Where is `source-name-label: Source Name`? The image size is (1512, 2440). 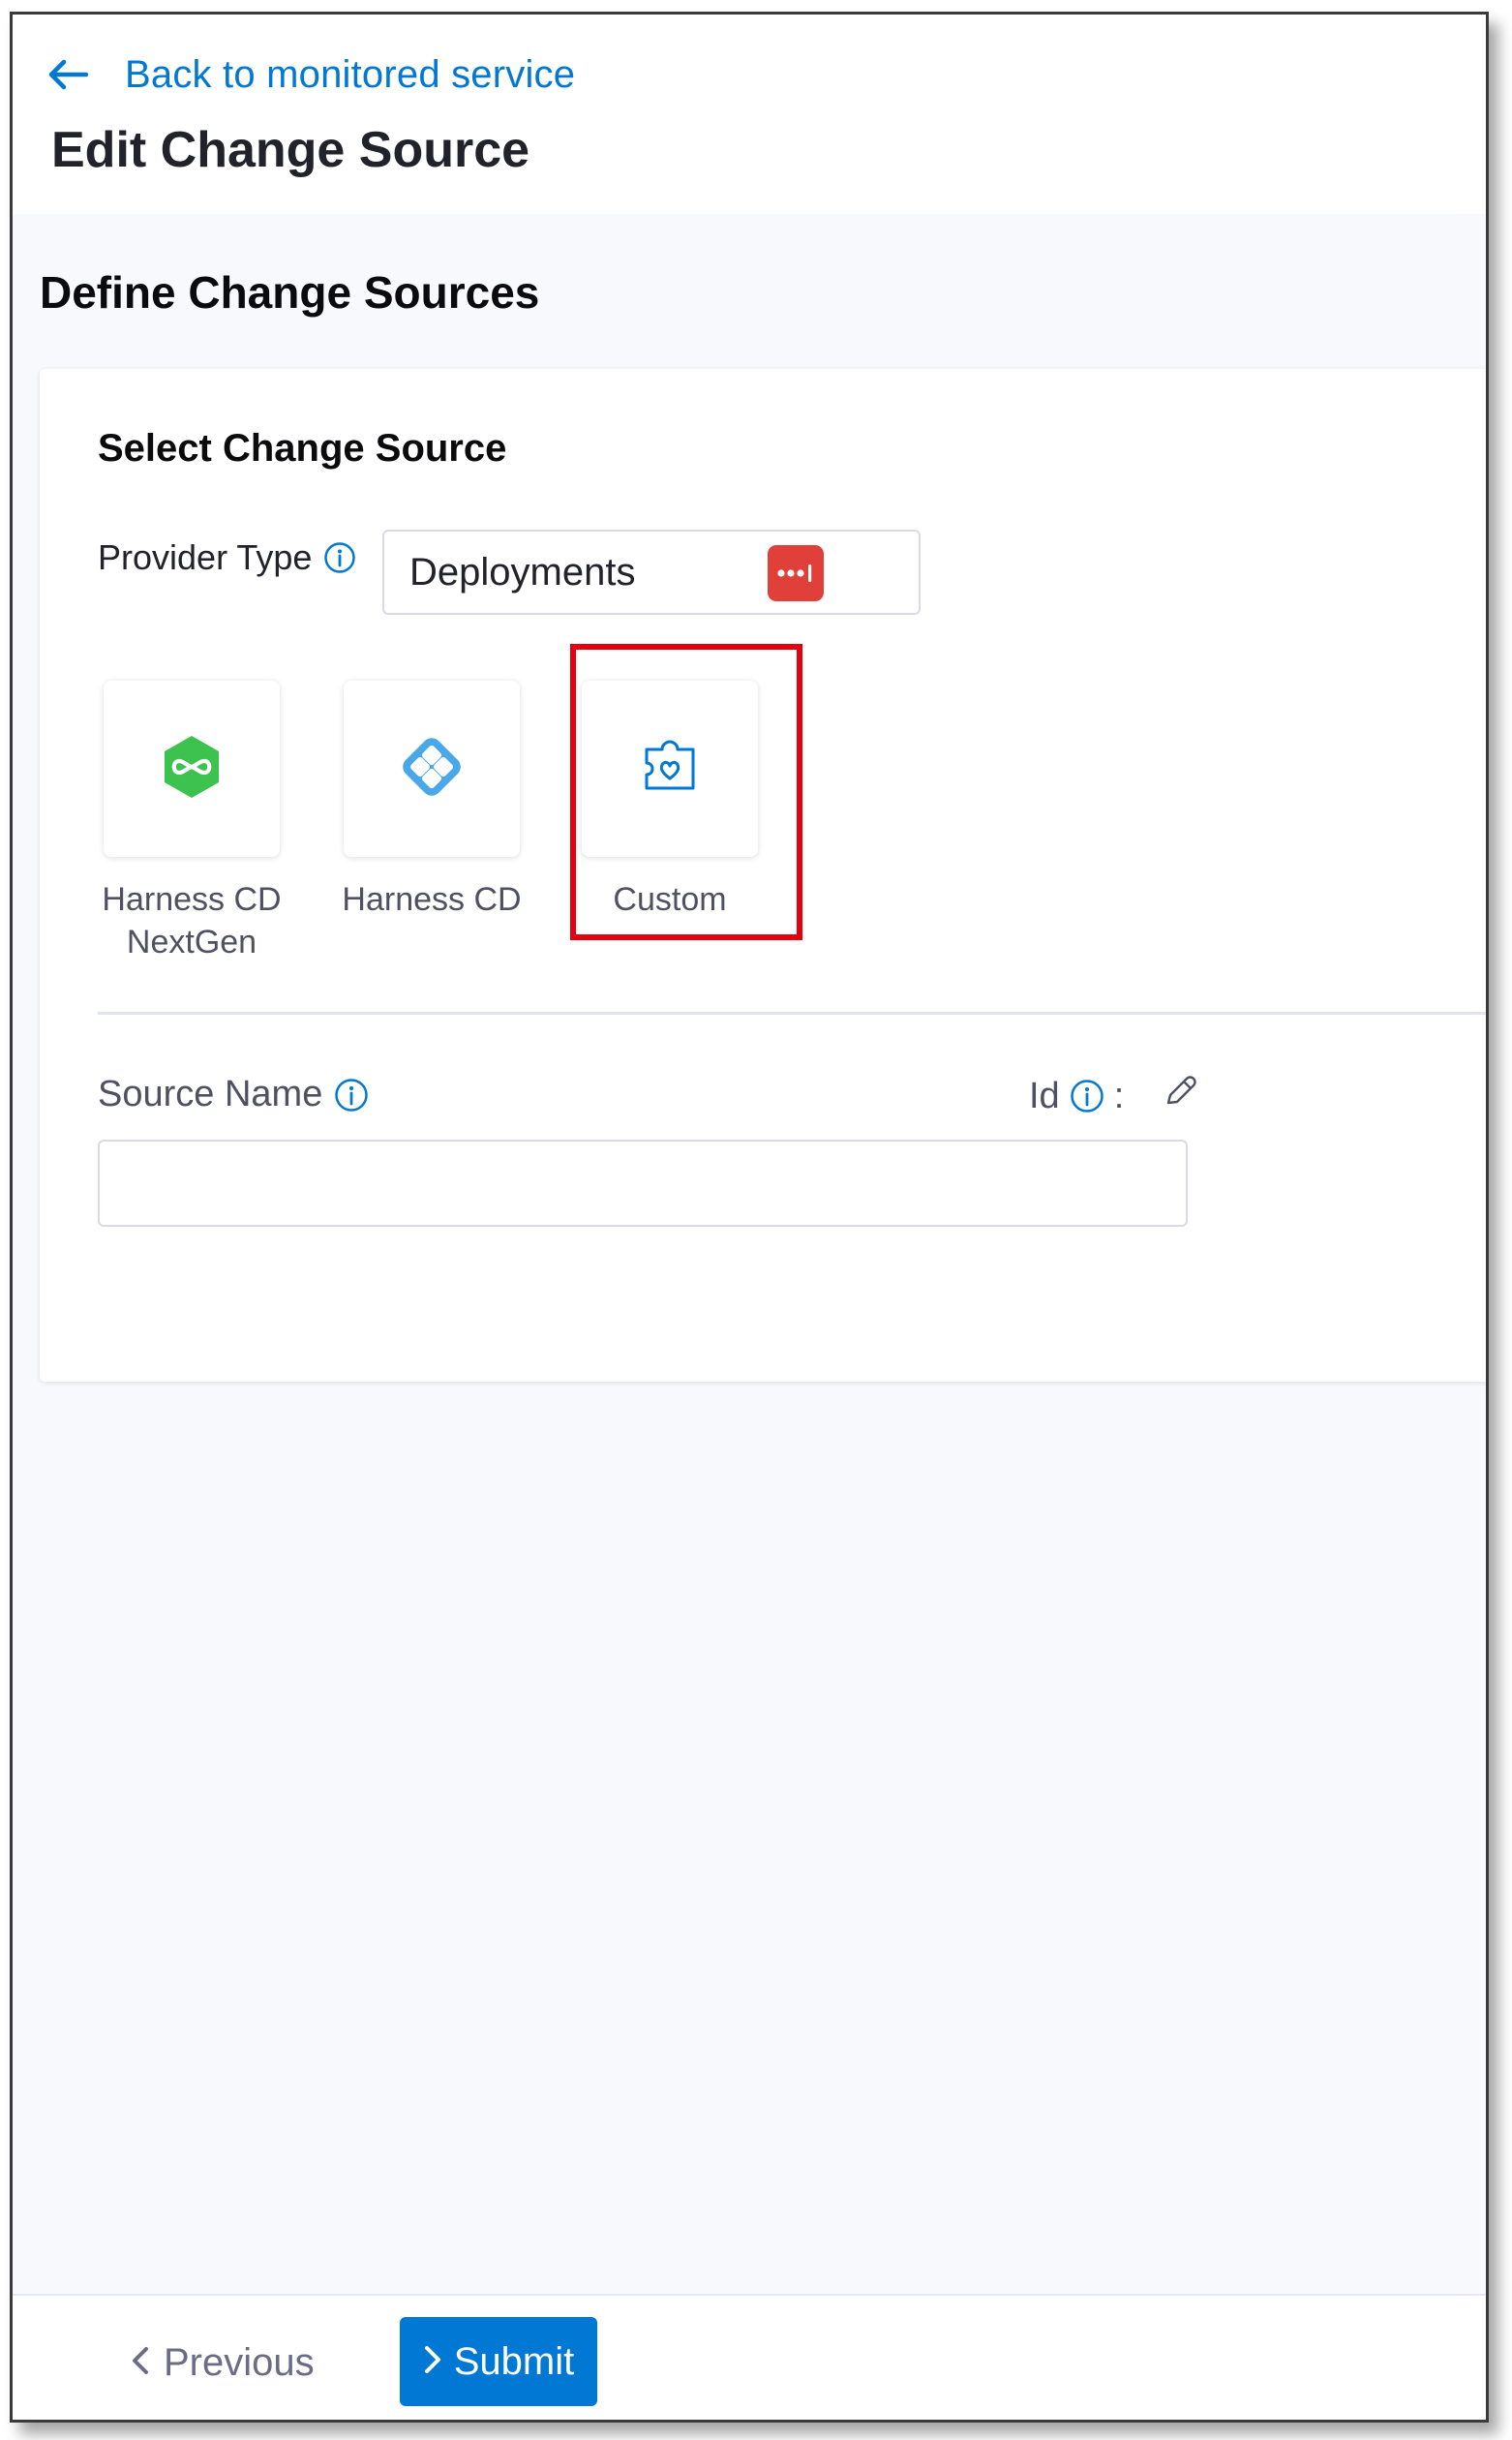 source-name-label: Source Name is located at coordinates (233, 1094).